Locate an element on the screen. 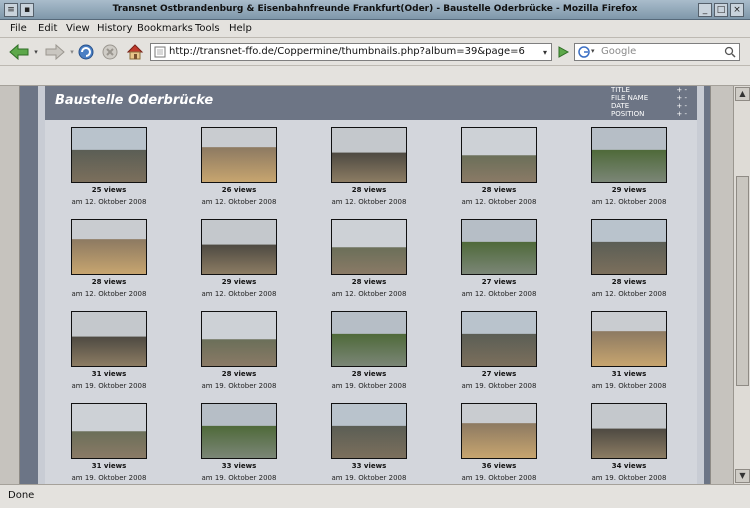 This screenshot has height=508, width=750. menu-history: History is located at coordinates (115, 28).